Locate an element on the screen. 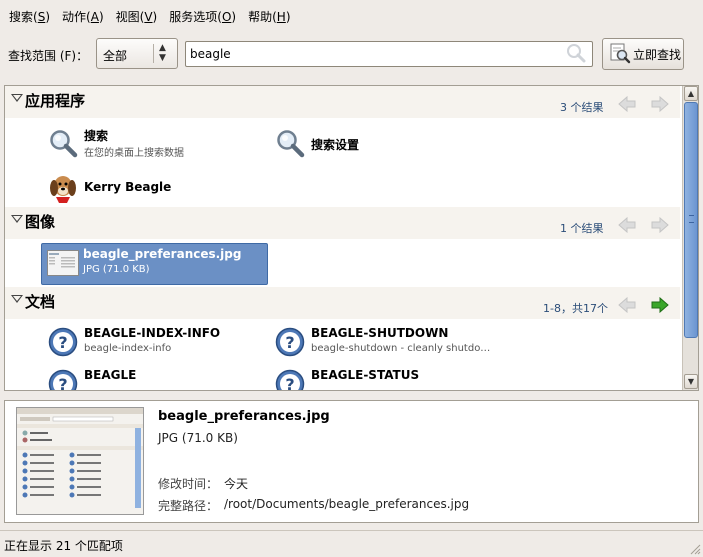 This screenshot has width=703, height=557. preview-title: beagle_preferances.jpg is located at coordinates (244, 416).